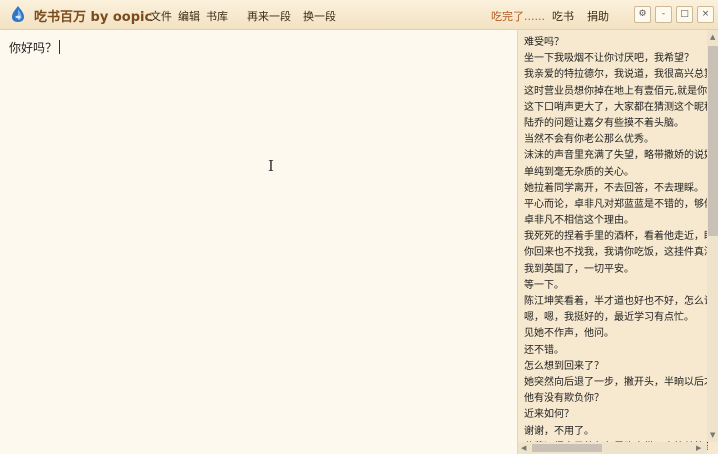  I want to click on scroll-left-icon: ◀, so click(523, 448).